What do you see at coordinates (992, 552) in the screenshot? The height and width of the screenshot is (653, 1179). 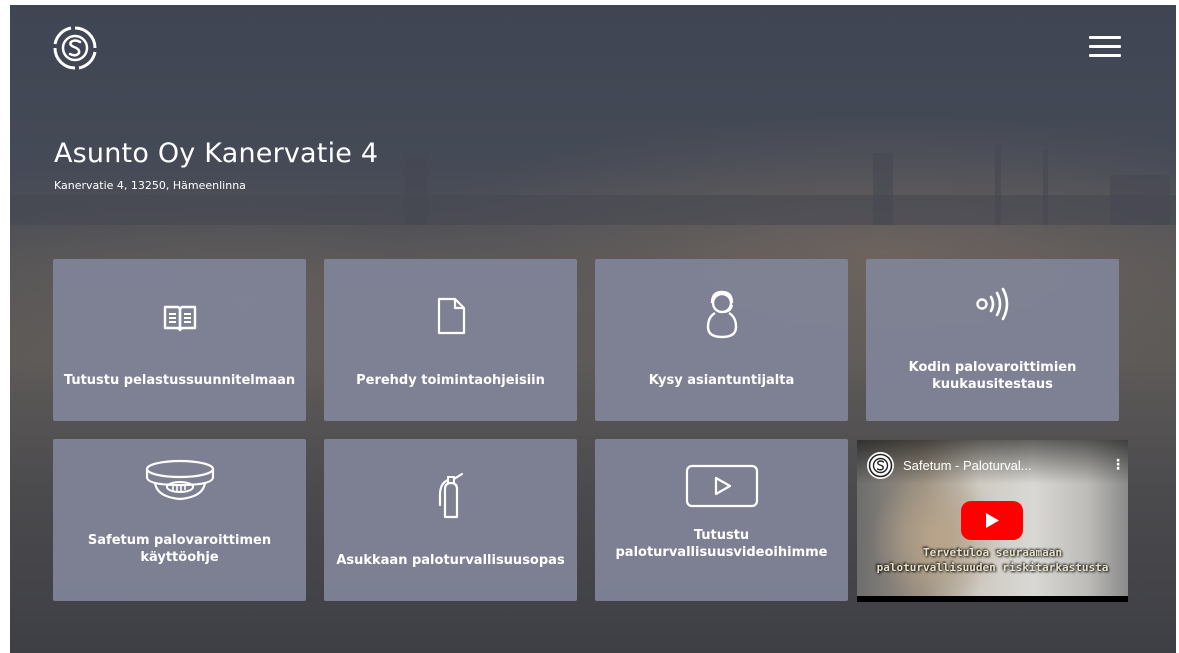 I see `video-caption-line: Tervetuloa seuraamaan` at bounding box center [992, 552].